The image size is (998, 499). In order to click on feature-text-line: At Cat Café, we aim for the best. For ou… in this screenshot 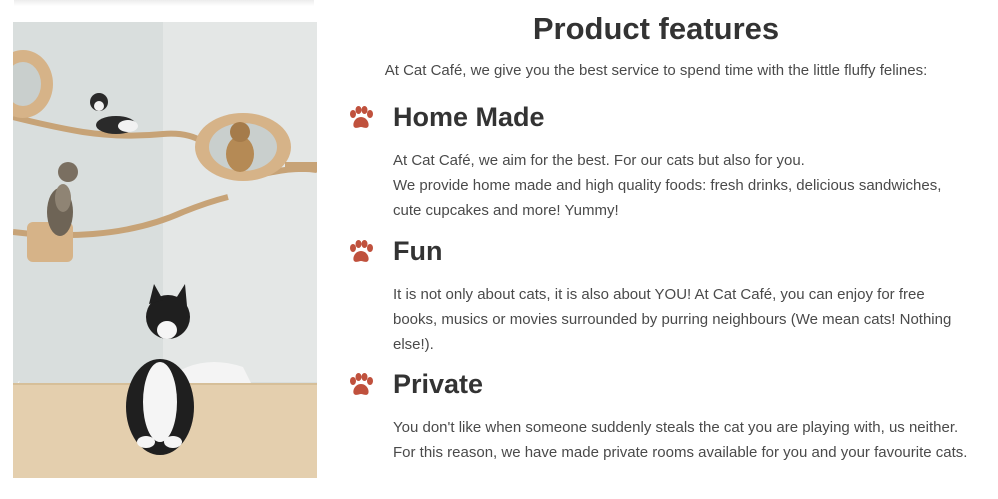, I will do `click(599, 160)`.